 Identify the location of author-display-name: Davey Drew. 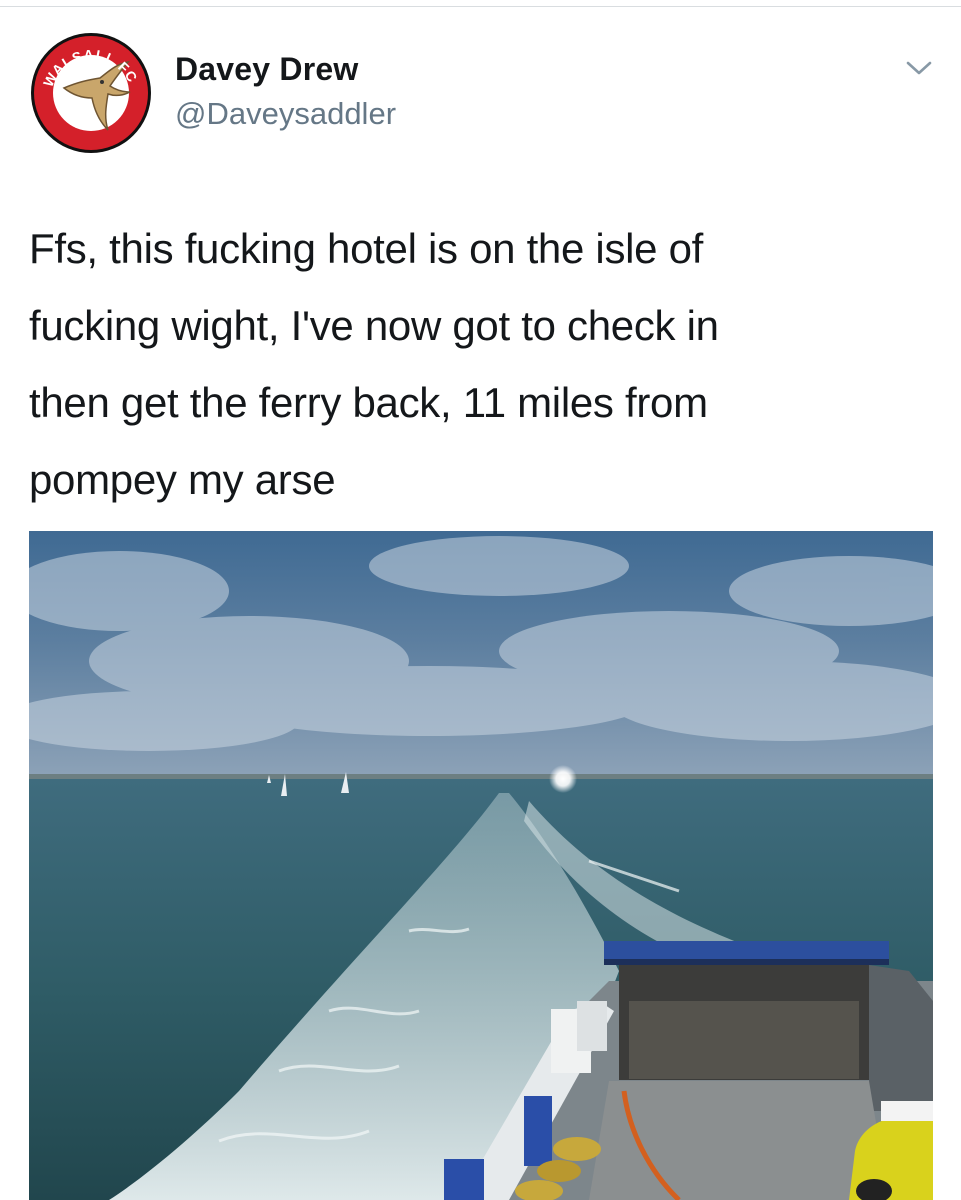
(266, 69).